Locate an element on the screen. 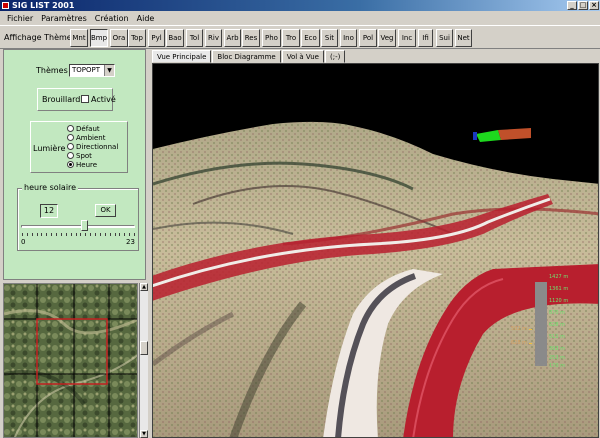 The image size is (600, 438). theme-button-mnt: Mnt is located at coordinates (79, 38).